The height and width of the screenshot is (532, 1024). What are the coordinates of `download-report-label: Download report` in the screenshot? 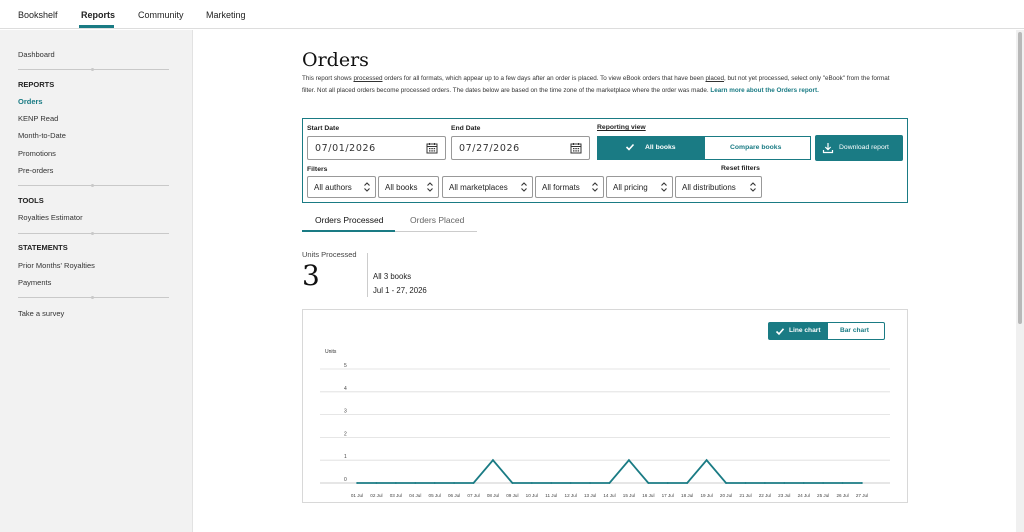 It's located at (864, 147).